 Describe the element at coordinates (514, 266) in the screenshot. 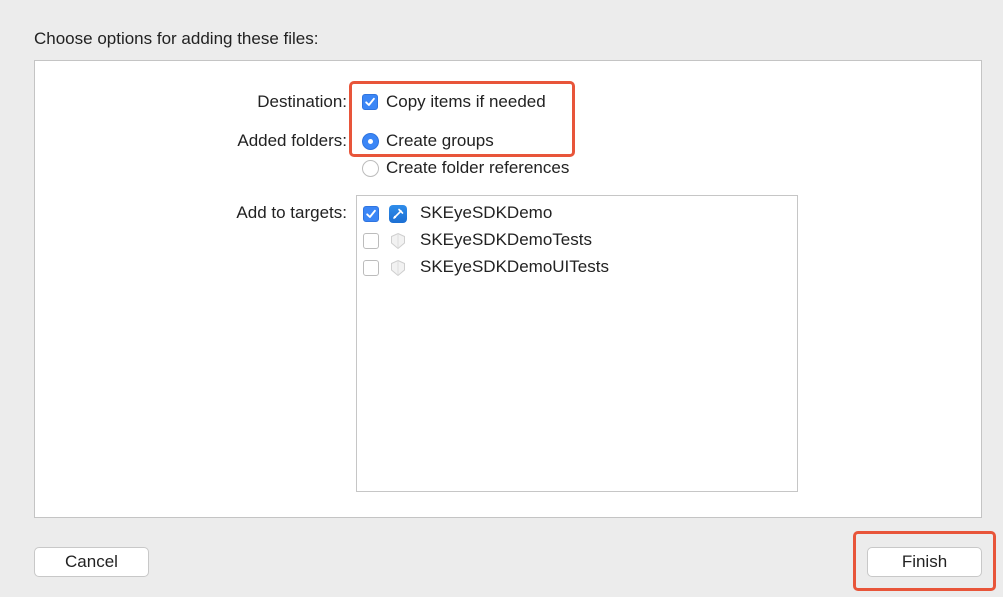

I see `target-name: SKEyeSDKDemoUITests` at that location.